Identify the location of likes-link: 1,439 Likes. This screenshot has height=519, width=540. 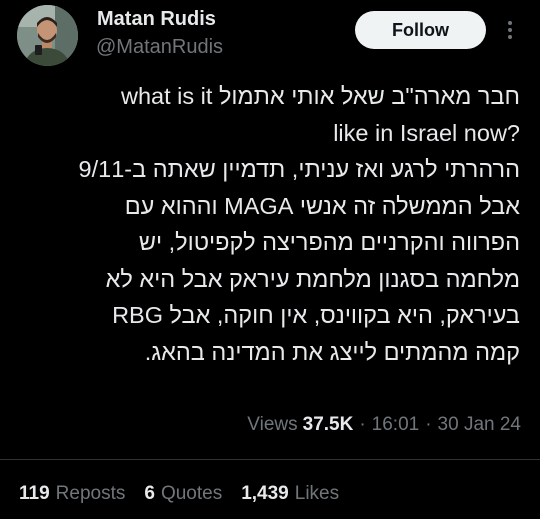
(290, 494).